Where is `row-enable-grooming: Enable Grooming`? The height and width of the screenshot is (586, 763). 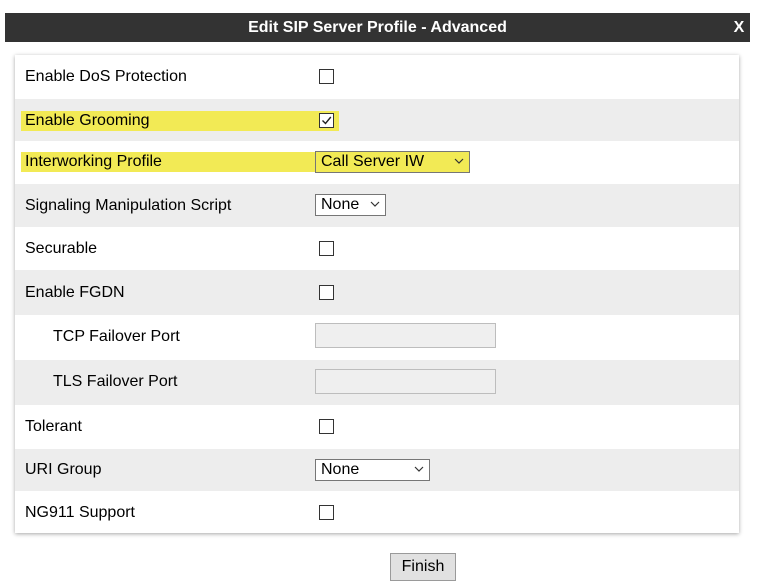 row-enable-grooming: Enable Grooming is located at coordinates (377, 120).